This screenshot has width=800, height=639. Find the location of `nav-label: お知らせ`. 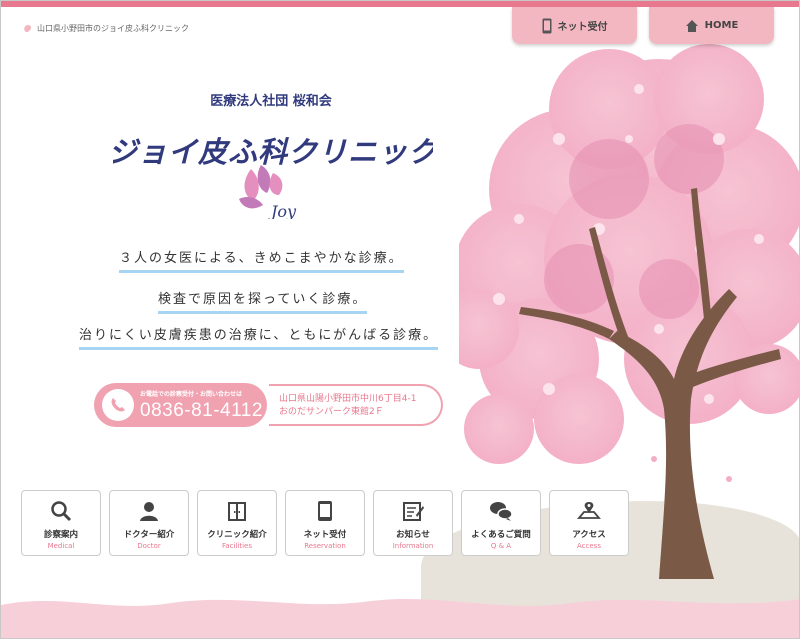

nav-label: お知らせ is located at coordinates (413, 535).